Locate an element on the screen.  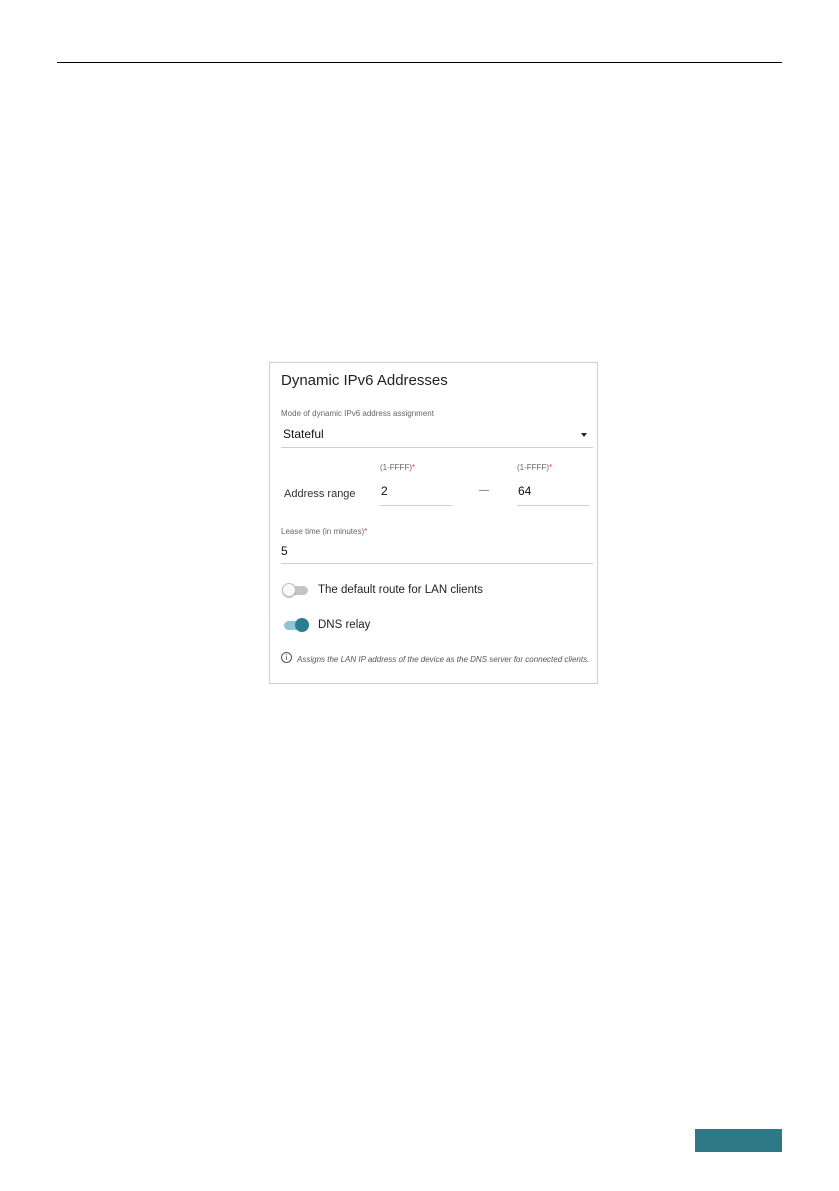
address-range-label: Address range is located at coordinates (320, 494).